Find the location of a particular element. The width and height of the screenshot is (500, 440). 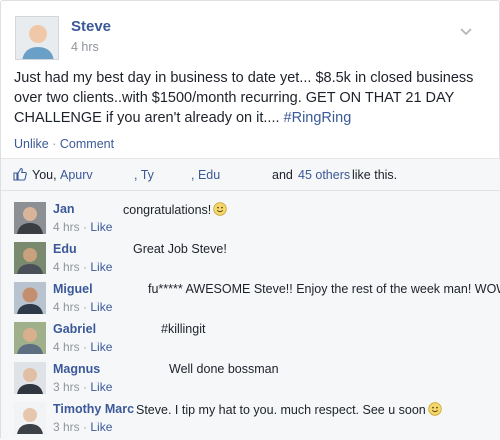

comment-item: Magnus Well done bossman 3 hrs · Like is located at coordinates (250, 380).